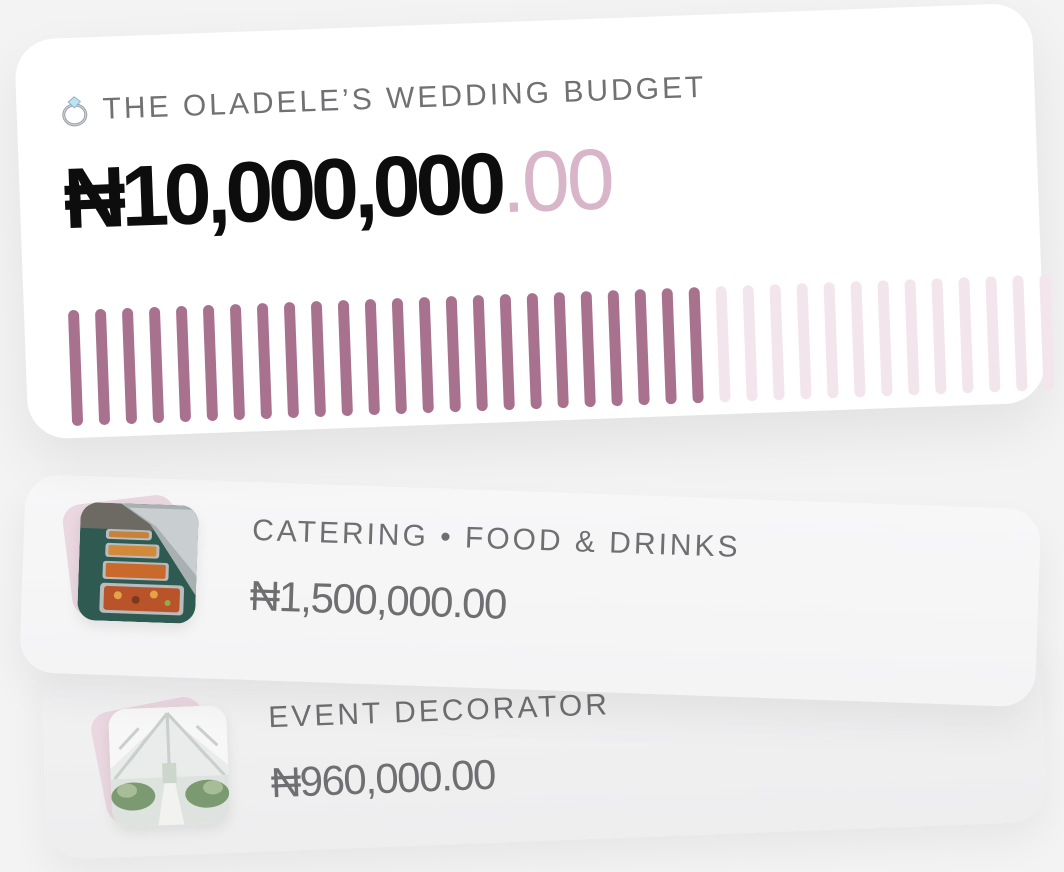 This screenshot has width=1064, height=872. Describe the element at coordinates (556, 181) in the screenshot. I see `budget-amount-decimal: .00` at that location.